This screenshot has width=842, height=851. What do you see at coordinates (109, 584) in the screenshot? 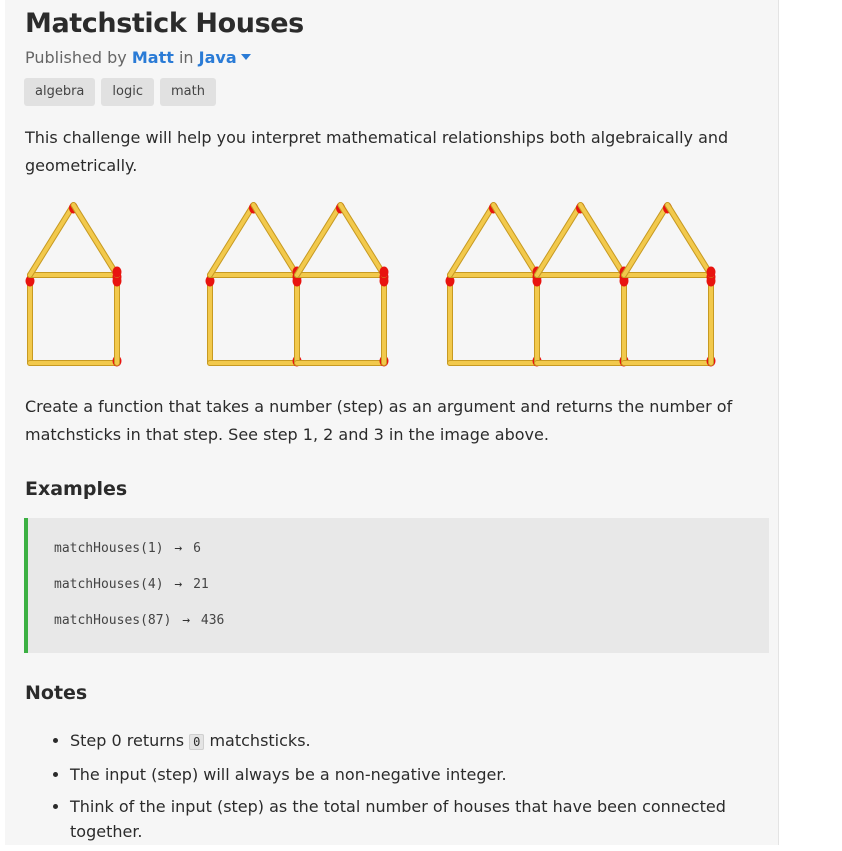
I see `example-call: matchHouses(4)` at bounding box center [109, 584].